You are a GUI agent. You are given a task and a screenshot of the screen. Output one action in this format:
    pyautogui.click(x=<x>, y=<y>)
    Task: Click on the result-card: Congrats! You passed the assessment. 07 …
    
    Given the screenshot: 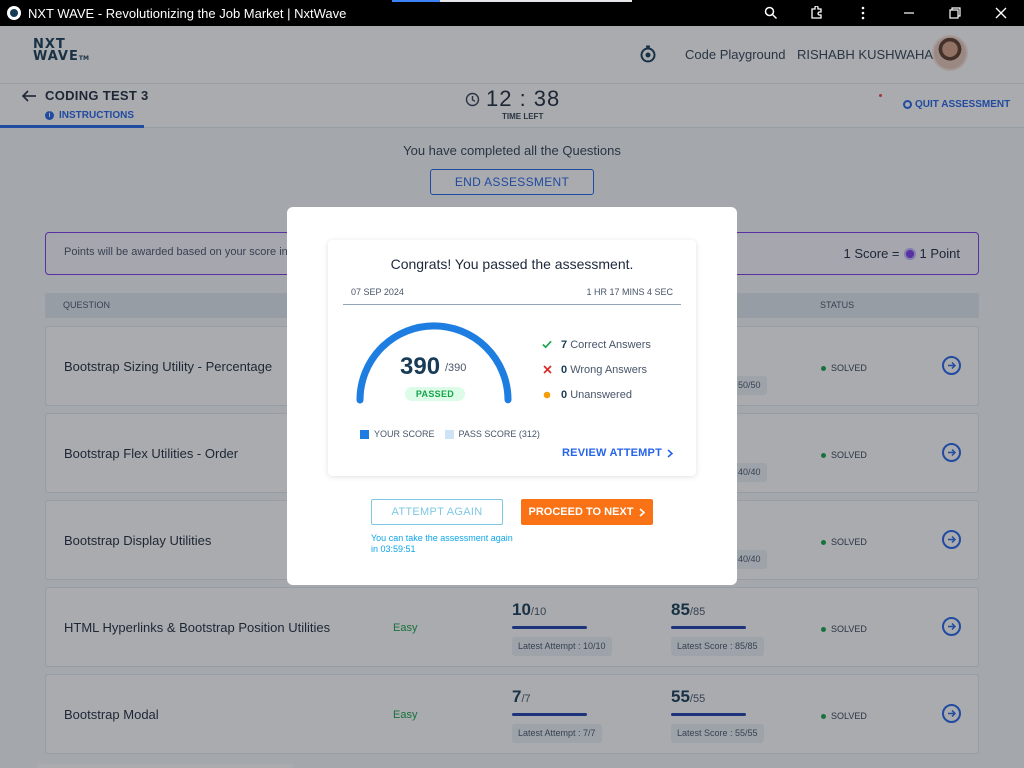 What is the action you would take?
    pyautogui.click(x=512, y=358)
    